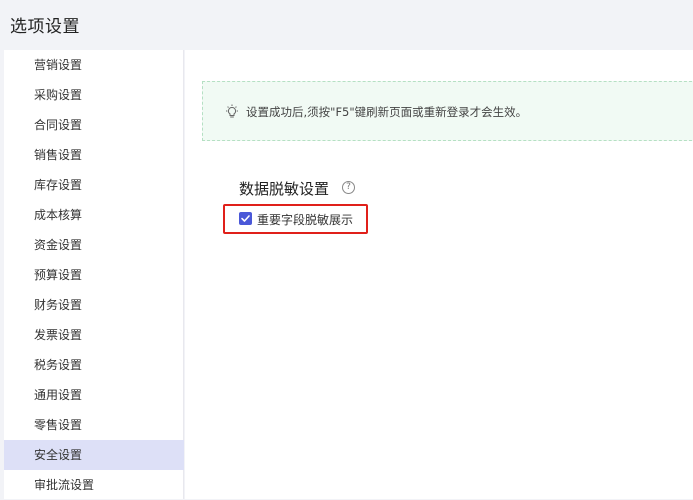 This screenshot has height=500, width=693. Describe the element at coordinates (94, 155) in the screenshot. I see `sidebar-item-sales: 销售设置` at that location.